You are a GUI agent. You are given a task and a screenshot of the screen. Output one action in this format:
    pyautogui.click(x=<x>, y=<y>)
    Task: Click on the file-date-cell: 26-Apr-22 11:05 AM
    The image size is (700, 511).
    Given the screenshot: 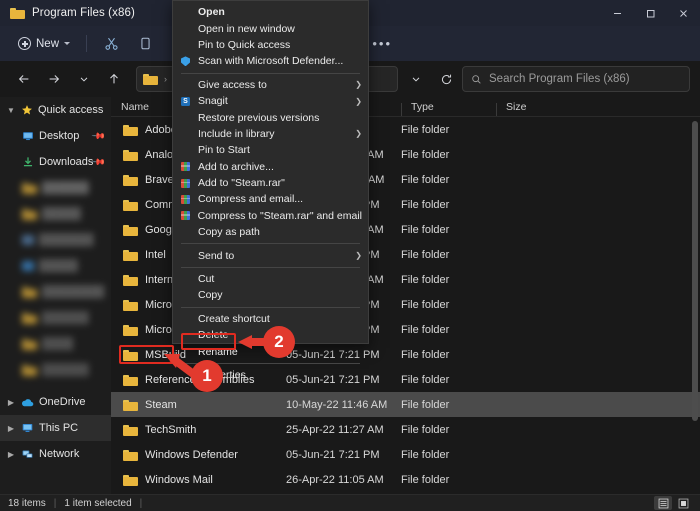 What is the action you would take?
    pyautogui.click(x=335, y=479)
    